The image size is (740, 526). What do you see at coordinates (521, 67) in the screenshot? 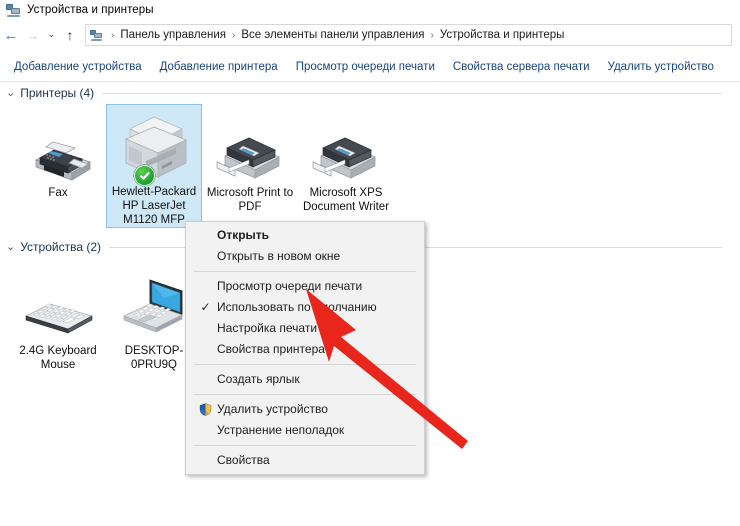
I see `print-server-properties-button: Свойства сервера печати` at bounding box center [521, 67].